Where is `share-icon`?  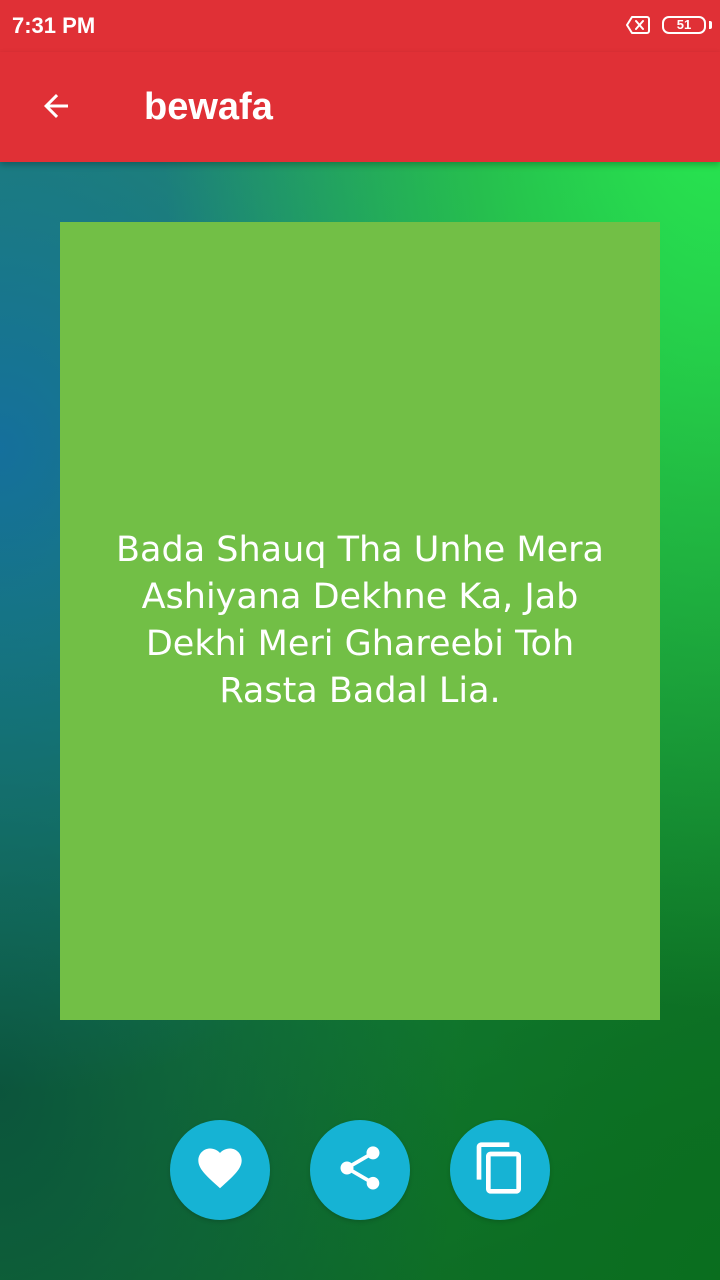 share-icon is located at coordinates (360, 1170).